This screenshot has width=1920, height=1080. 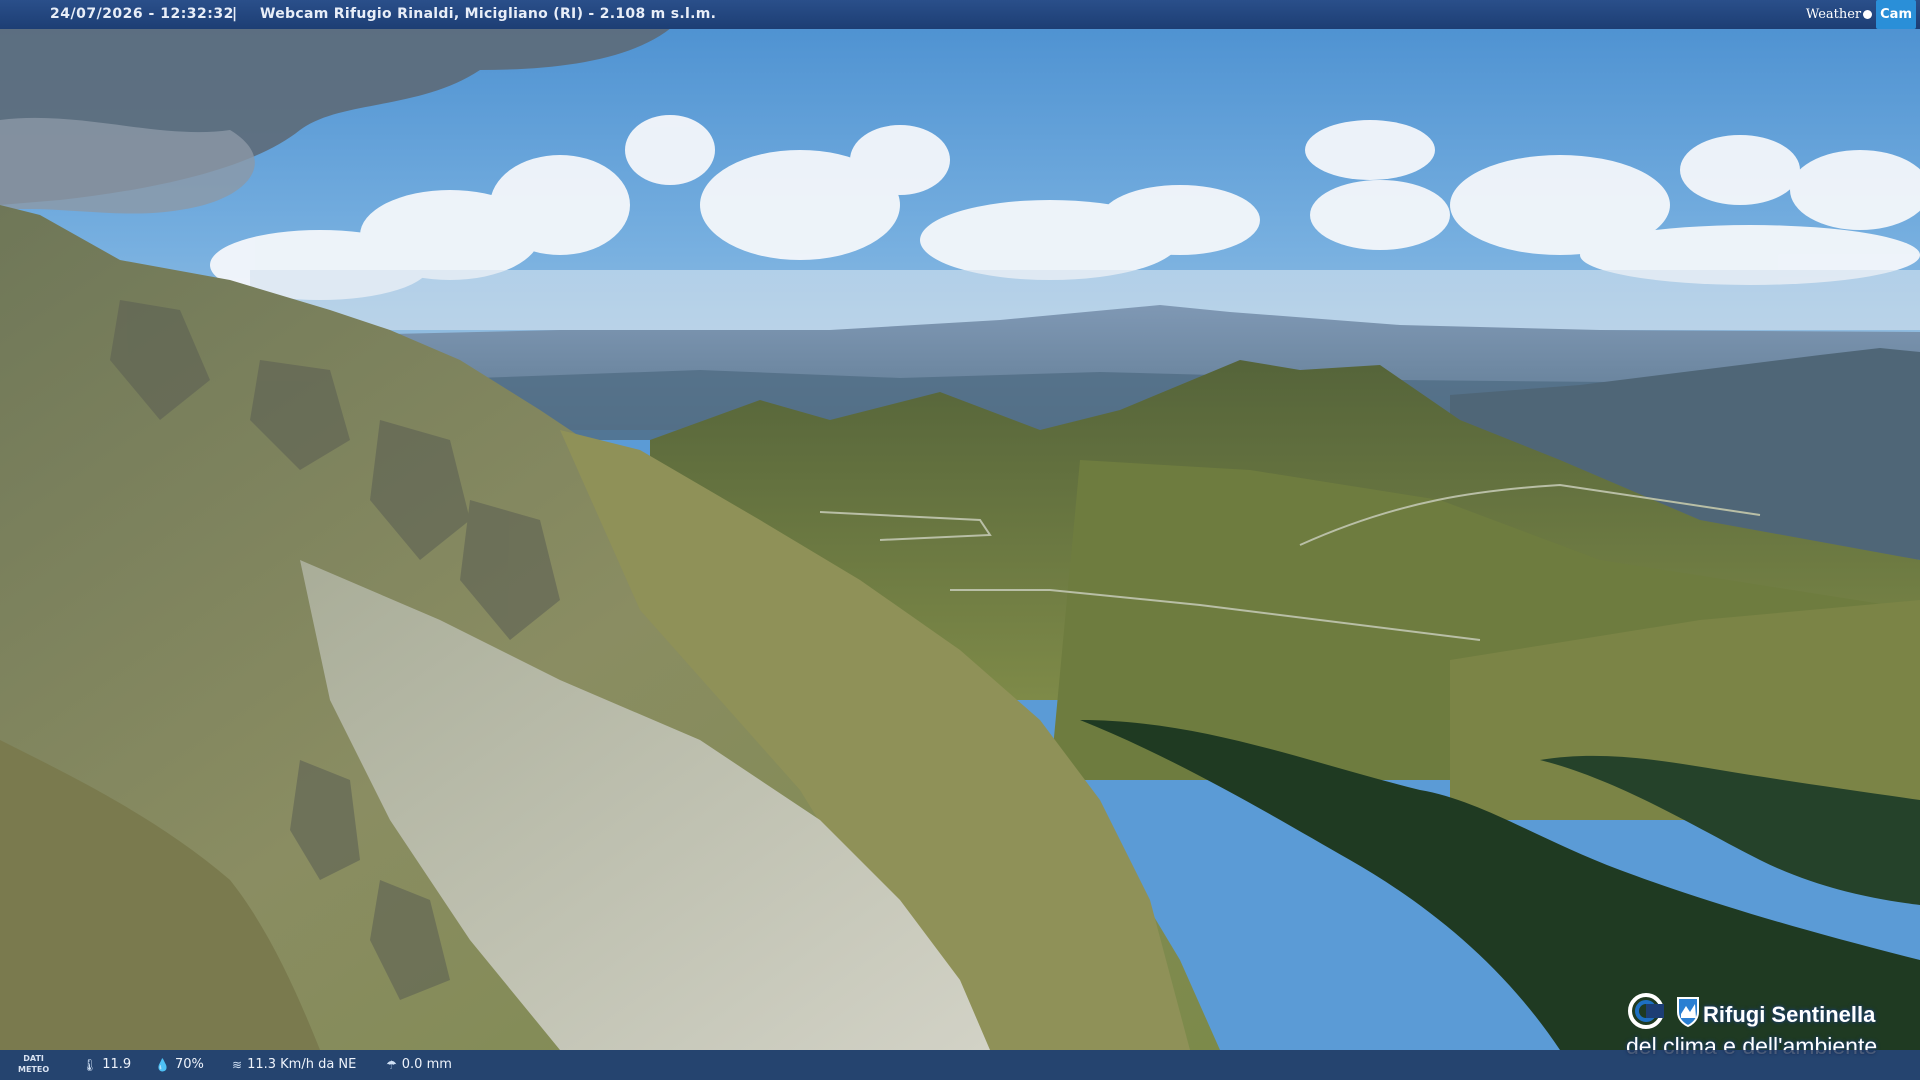 What do you see at coordinates (1833, 14) in the screenshot?
I see `brand-left-text: Weather` at bounding box center [1833, 14].